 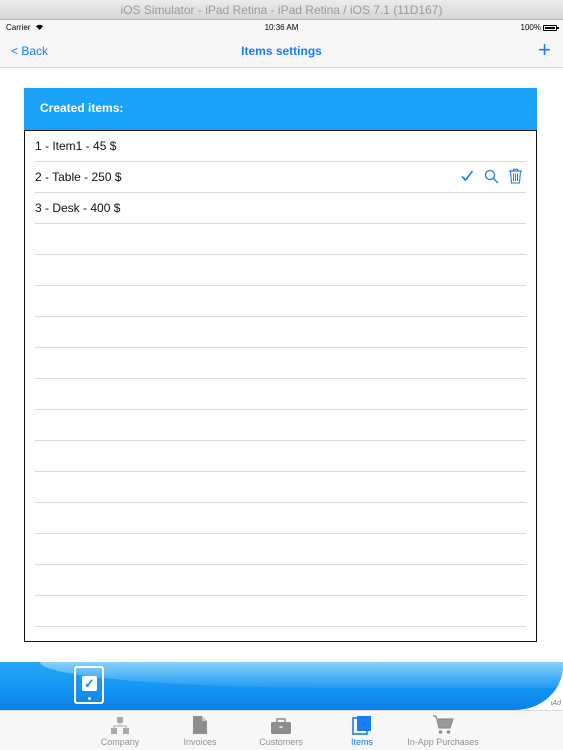 I want to click on home-button-dot, so click(x=89, y=698).